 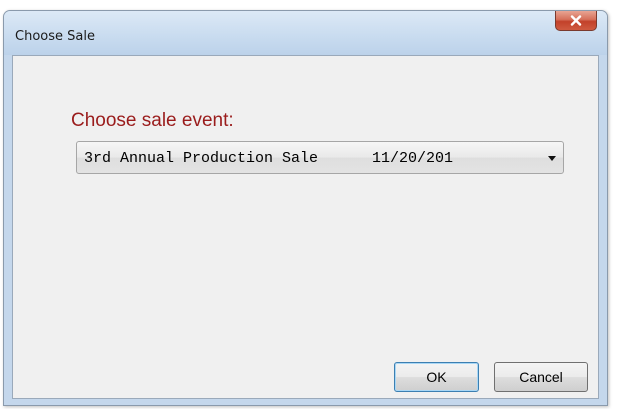 What do you see at coordinates (436, 377) in the screenshot?
I see `ok-button: OK` at bounding box center [436, 377].